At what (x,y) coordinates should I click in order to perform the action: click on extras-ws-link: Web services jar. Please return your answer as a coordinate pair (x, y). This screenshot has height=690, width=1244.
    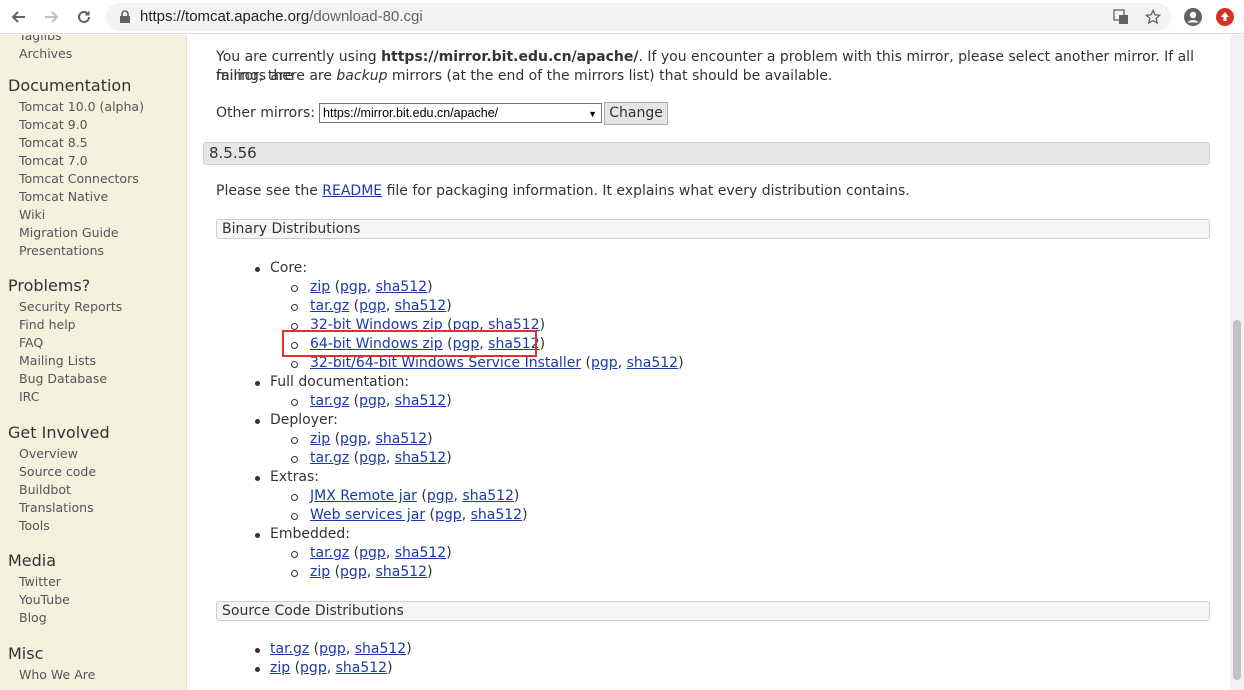
    Looking at the image, I should click on (367, 515).